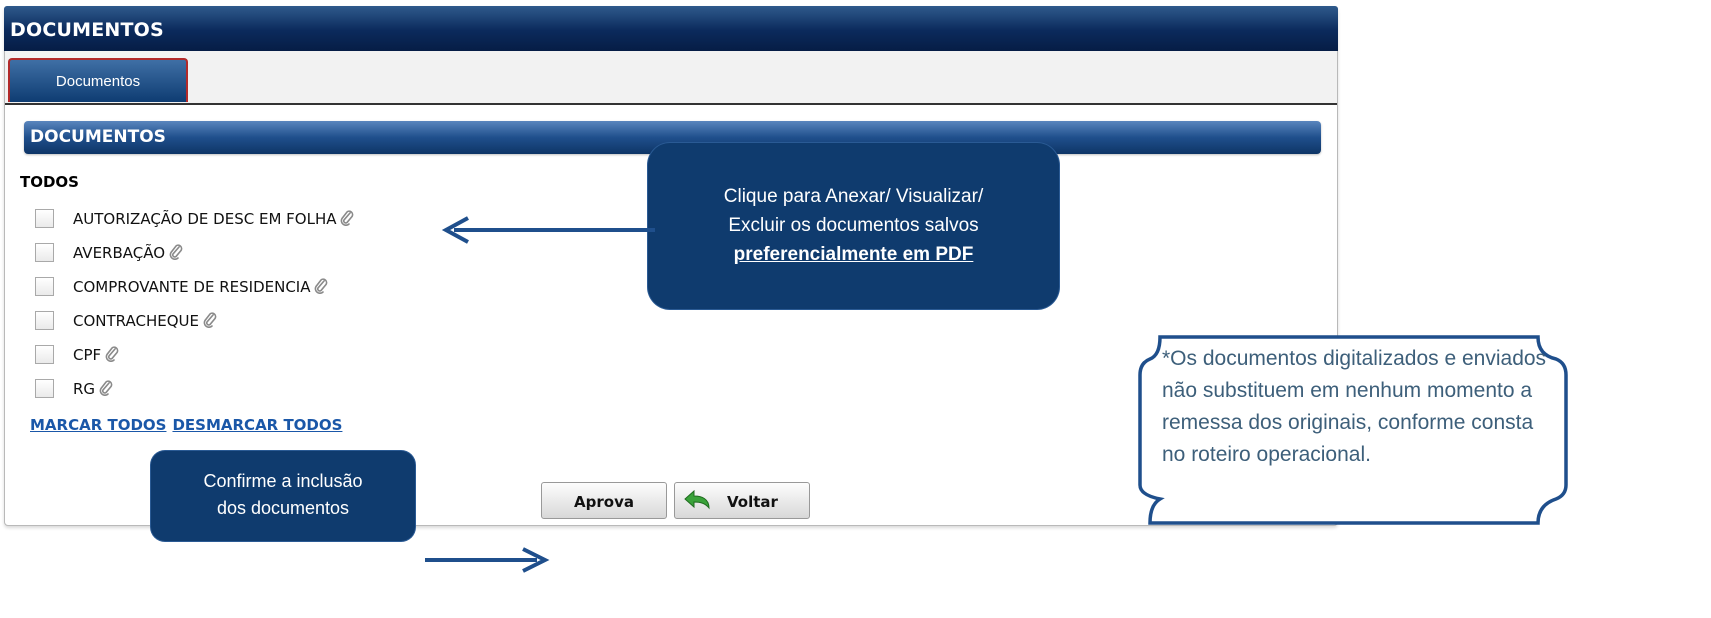  I want to click on left-arrow-annotation, so click(548, 230).